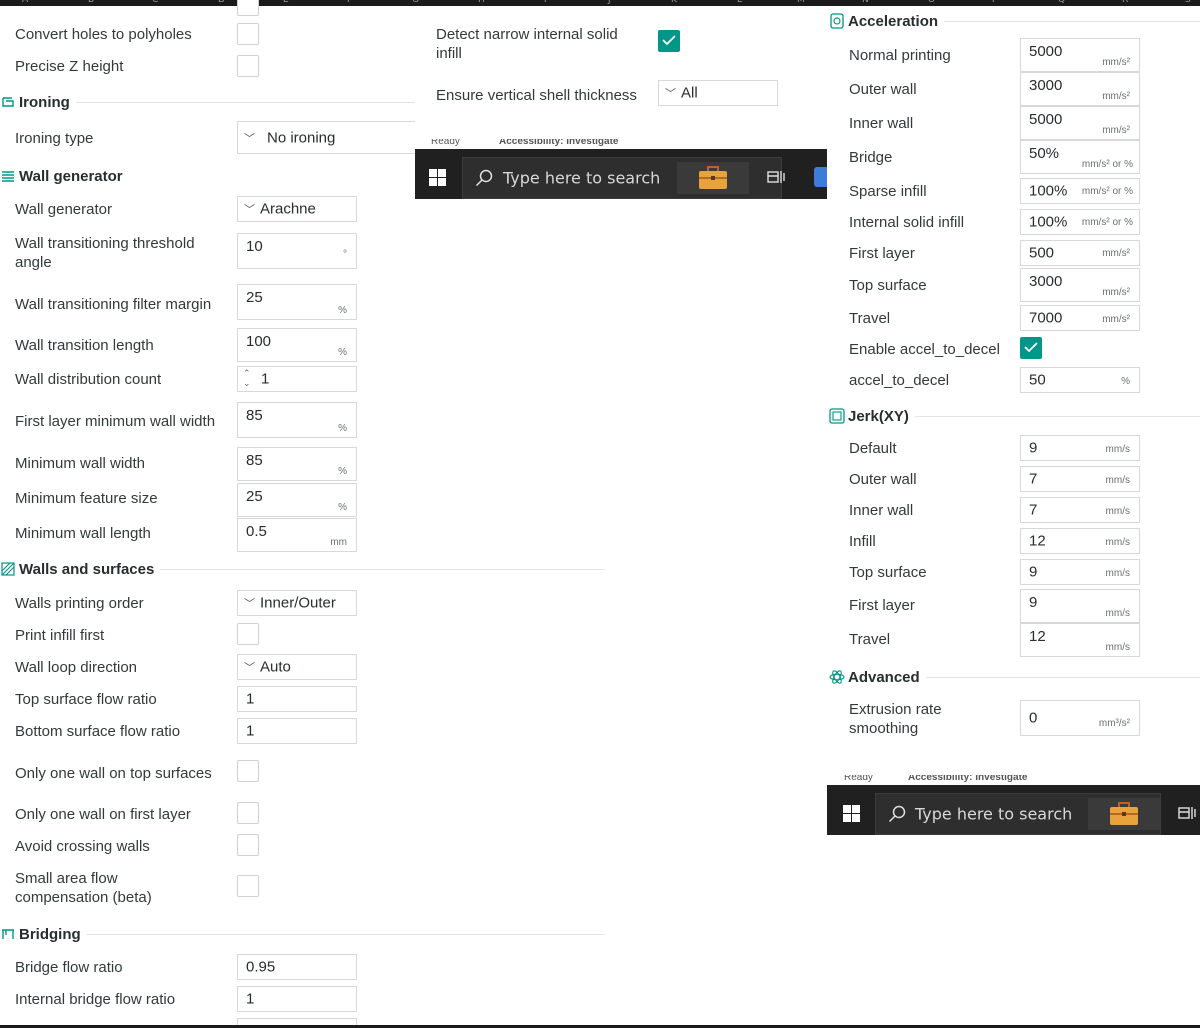  Describe the element at coordinates (820, 177) in the screenshot. I see `app-icon-partial` at that location.